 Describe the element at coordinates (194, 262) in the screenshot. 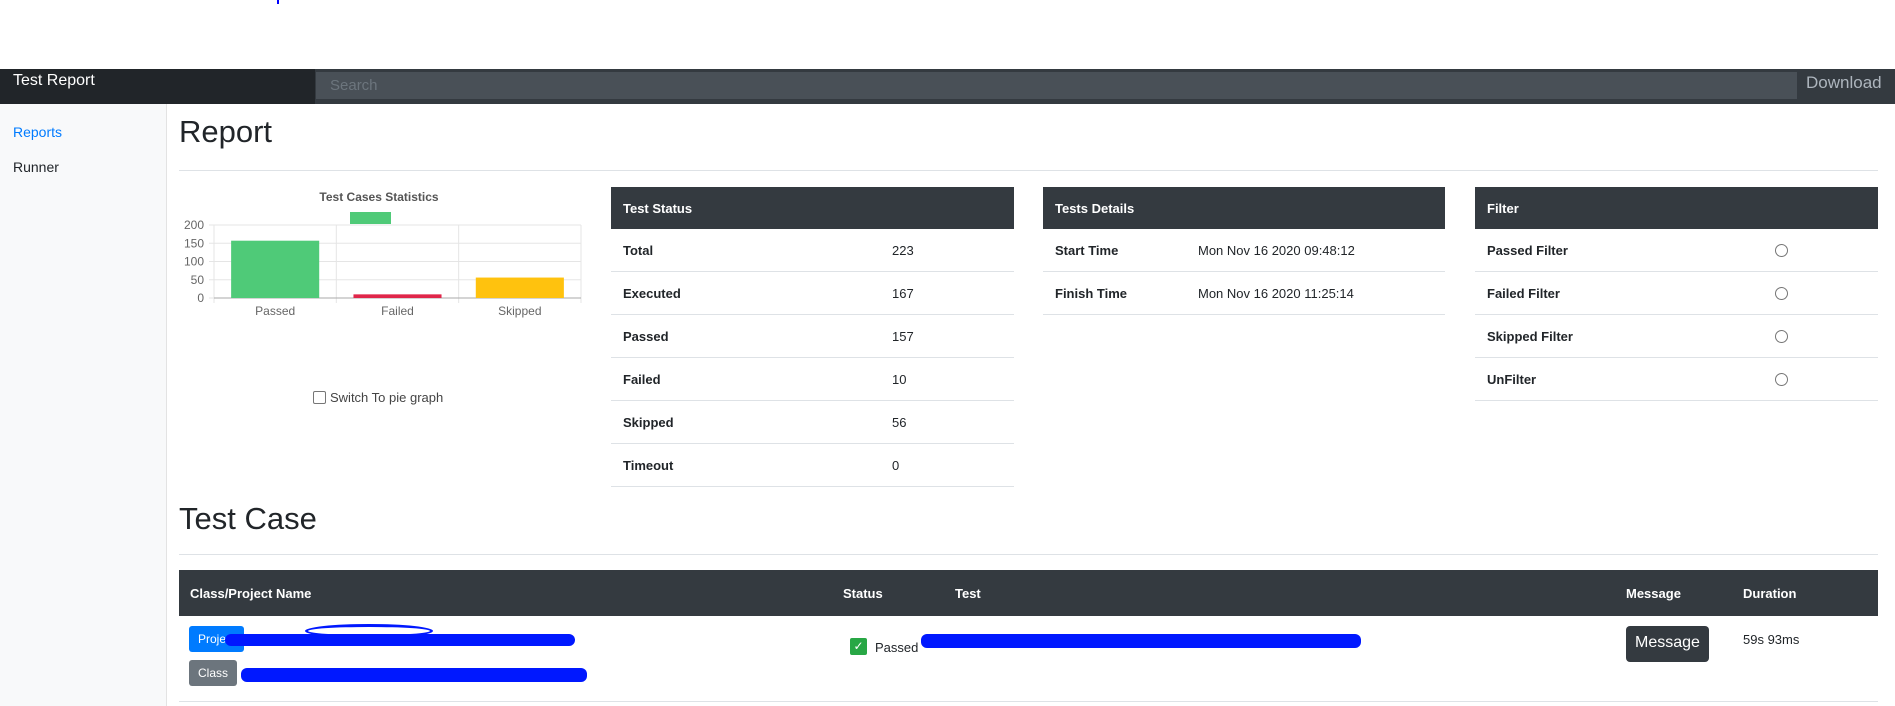

I see `y-tick-label: 100` at that location.